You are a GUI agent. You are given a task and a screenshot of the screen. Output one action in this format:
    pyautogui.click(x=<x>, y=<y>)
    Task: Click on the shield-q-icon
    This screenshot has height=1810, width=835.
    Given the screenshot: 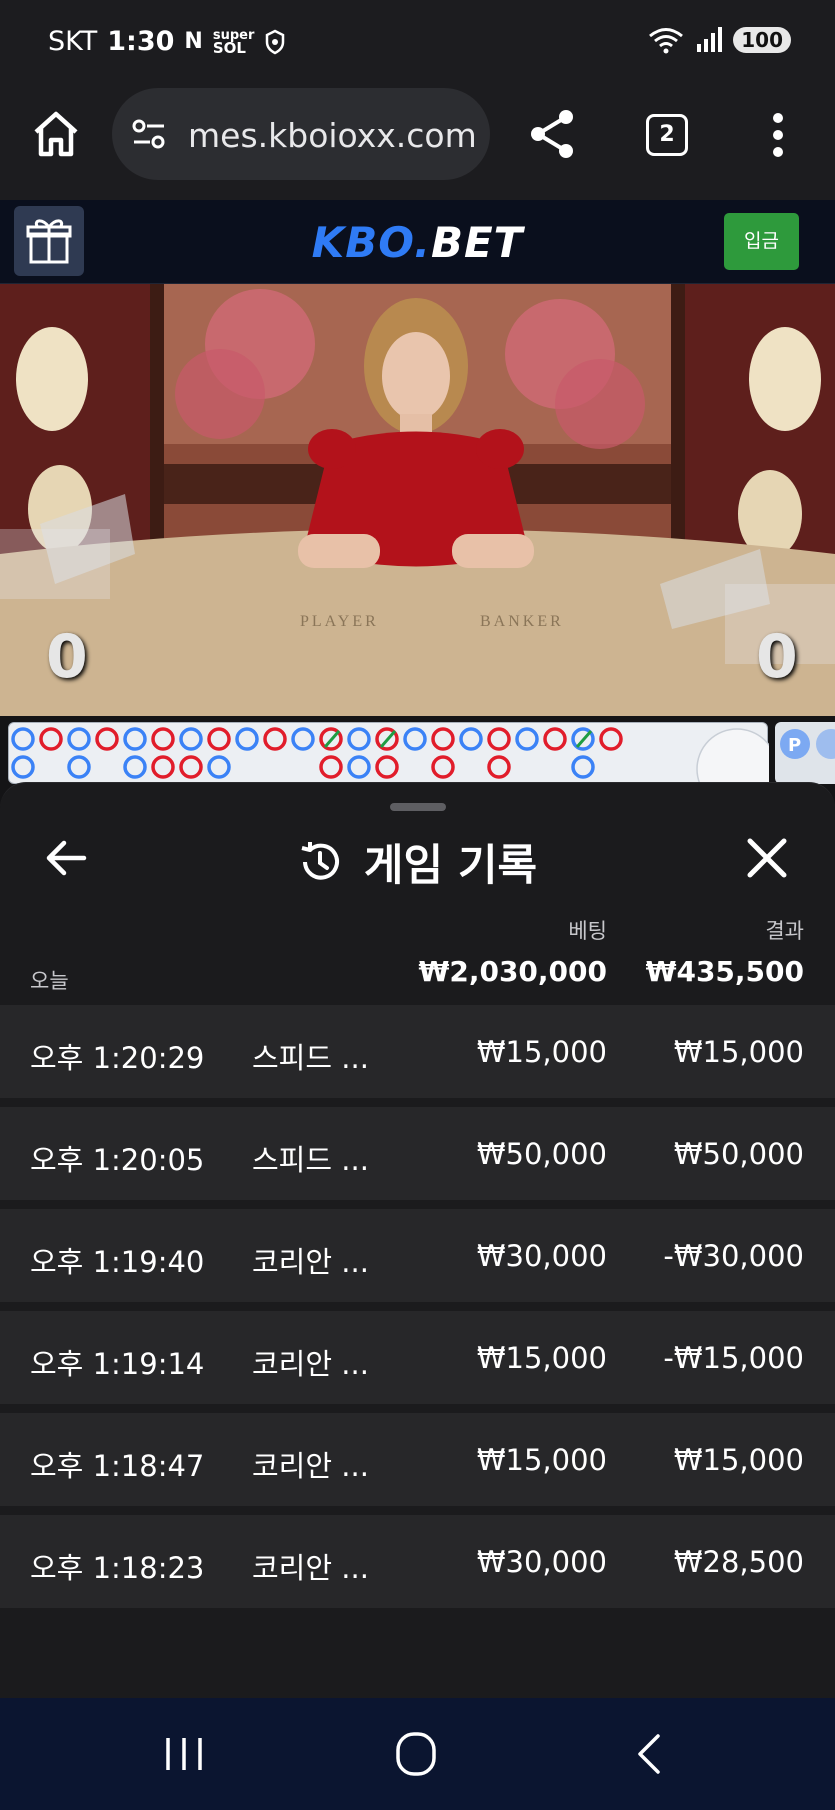 What is the action you would take?
    pyautogui.click(x=275, y=41)
    